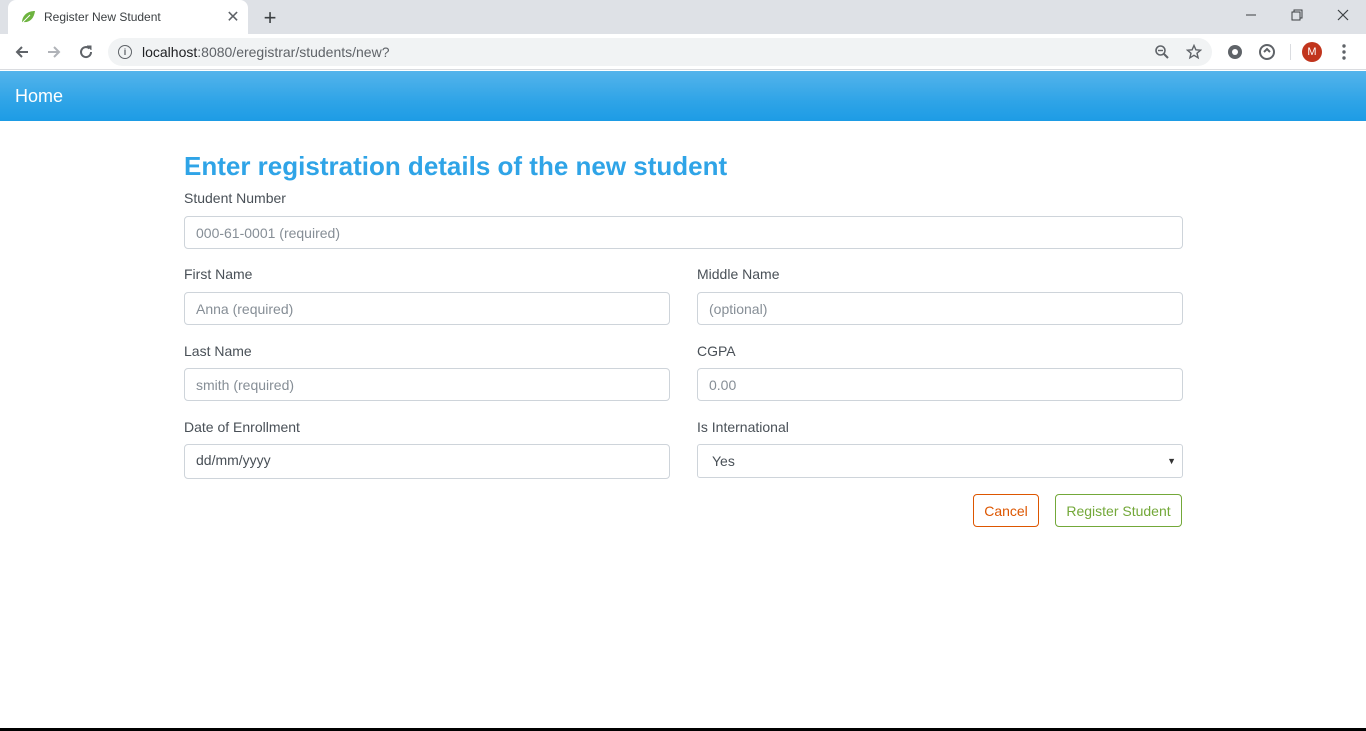 Image resolution: width=1366 pixels, height=731 pixels. Describe the element at coordinates (716, 351) in the screenshot. I see `cgpa-label: CGPA` at that location.